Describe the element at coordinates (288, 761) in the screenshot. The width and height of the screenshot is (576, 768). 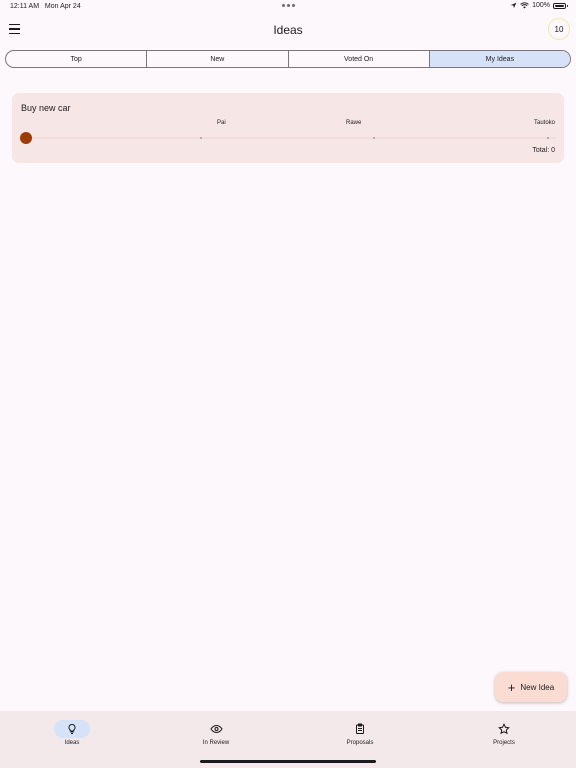
I see `home-indicator` at that location.